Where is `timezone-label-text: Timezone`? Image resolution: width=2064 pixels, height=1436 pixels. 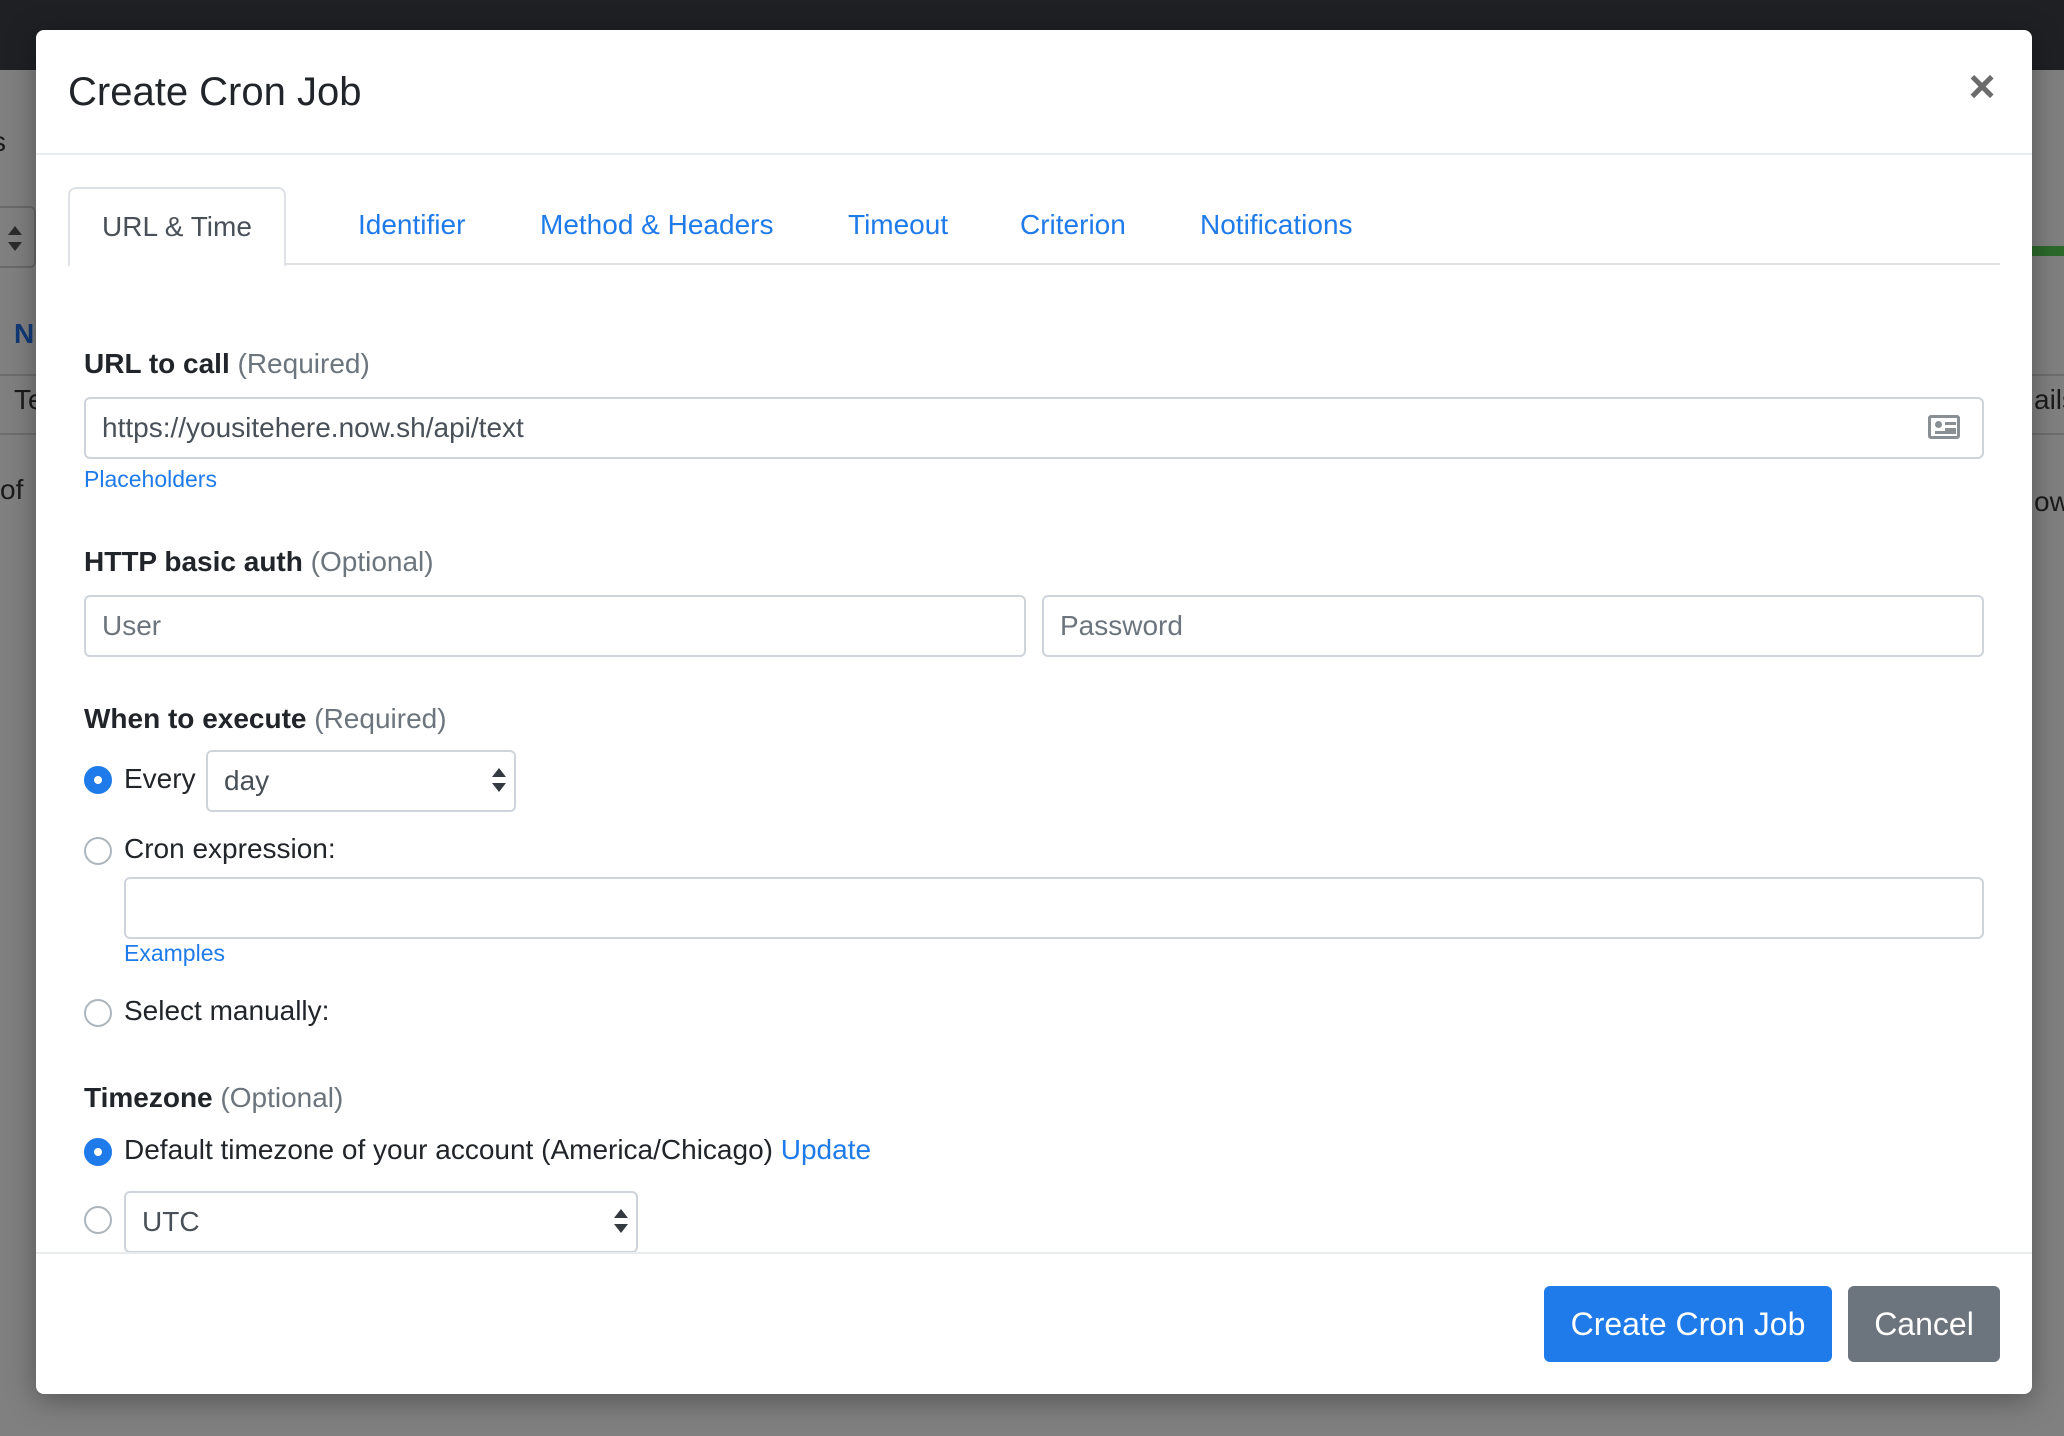 timezone-label-text: Timezone is located at coordinates (148, 1097).